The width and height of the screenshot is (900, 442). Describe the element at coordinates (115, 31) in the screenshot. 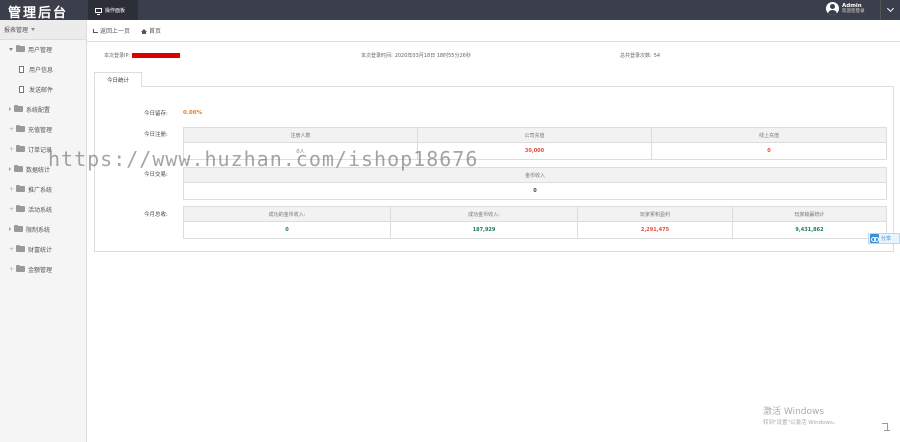

I see `back-link-label: 返回上一页` at that location.